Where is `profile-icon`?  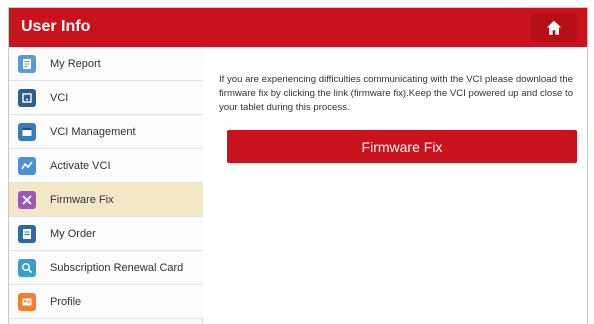 profile-icon is located at coordinates (27, 301).